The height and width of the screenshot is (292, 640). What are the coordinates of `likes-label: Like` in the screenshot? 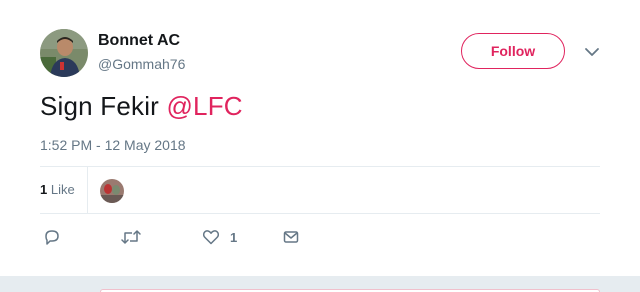 It's located at (62, 189).